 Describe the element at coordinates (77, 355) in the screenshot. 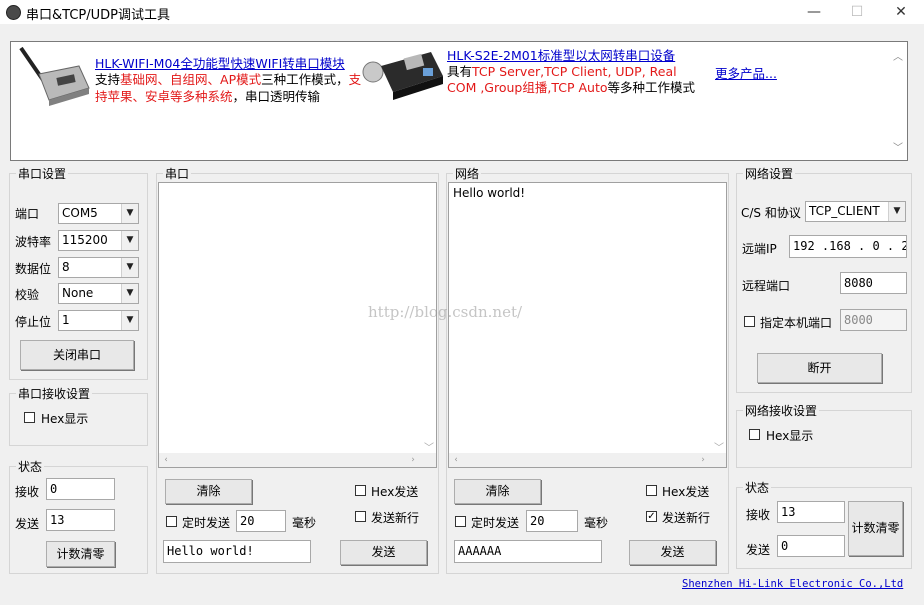

I see `close-serial-button: 关闭串口` at that location.